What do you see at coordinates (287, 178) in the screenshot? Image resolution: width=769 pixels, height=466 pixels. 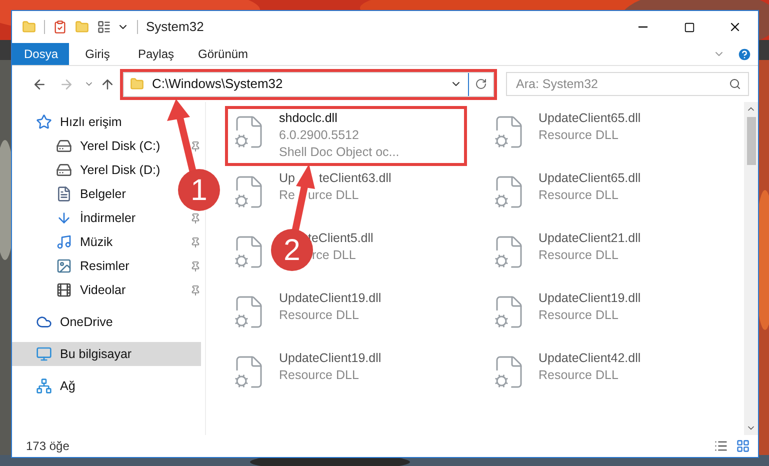 I see `file-name: Up` at bounding box center [287, 178].